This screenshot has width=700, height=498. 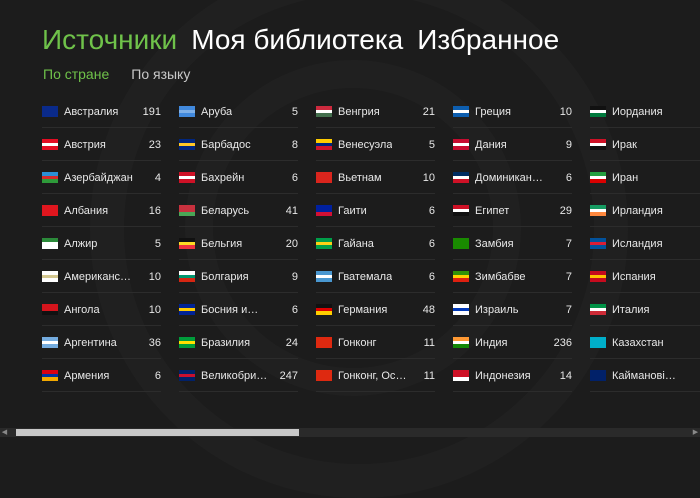 What do you see at coordinates (294, 276) in the screenshot?
I see `source-count: 9` at bounding box center [294, 276].